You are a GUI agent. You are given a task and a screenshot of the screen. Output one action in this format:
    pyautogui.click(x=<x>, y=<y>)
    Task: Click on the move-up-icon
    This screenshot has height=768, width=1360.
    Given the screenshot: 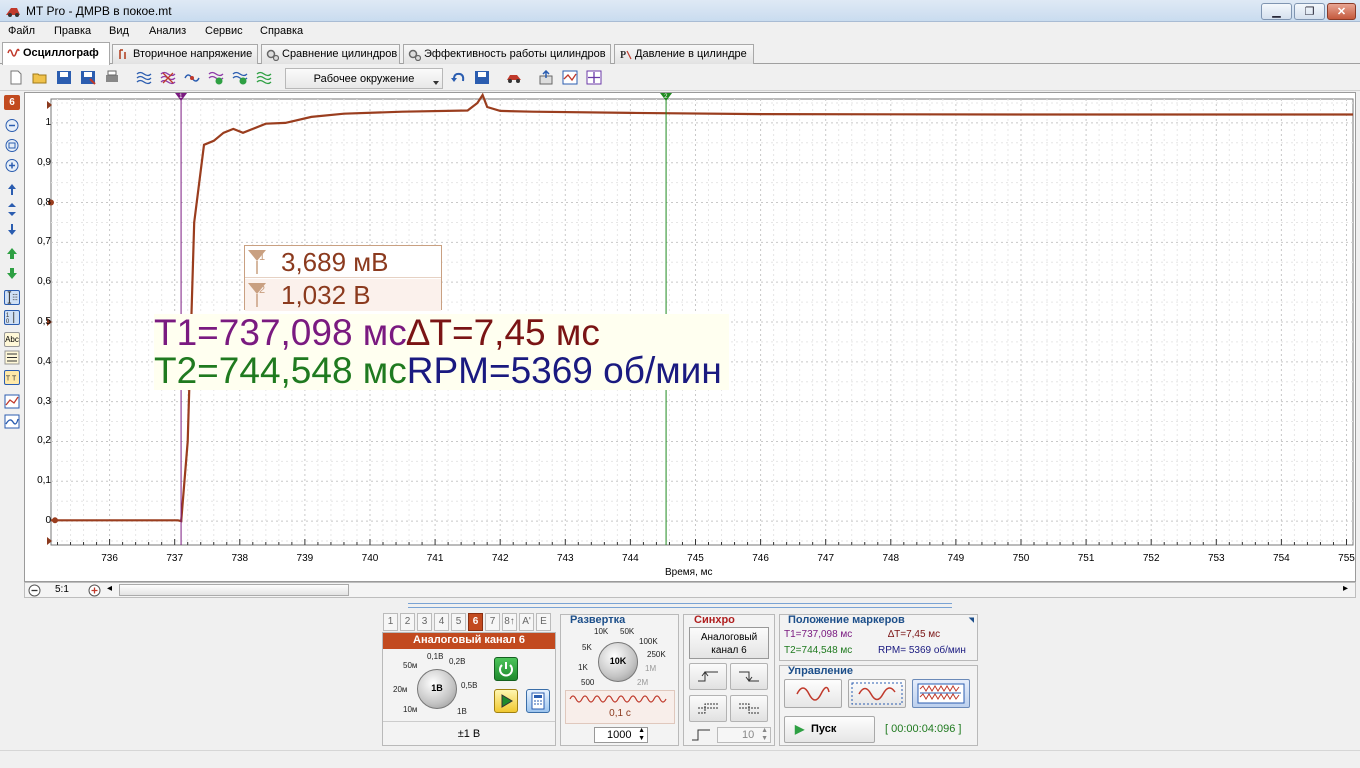 What is the action you would take?
    pyautogui.click(x=12, y=253)
    